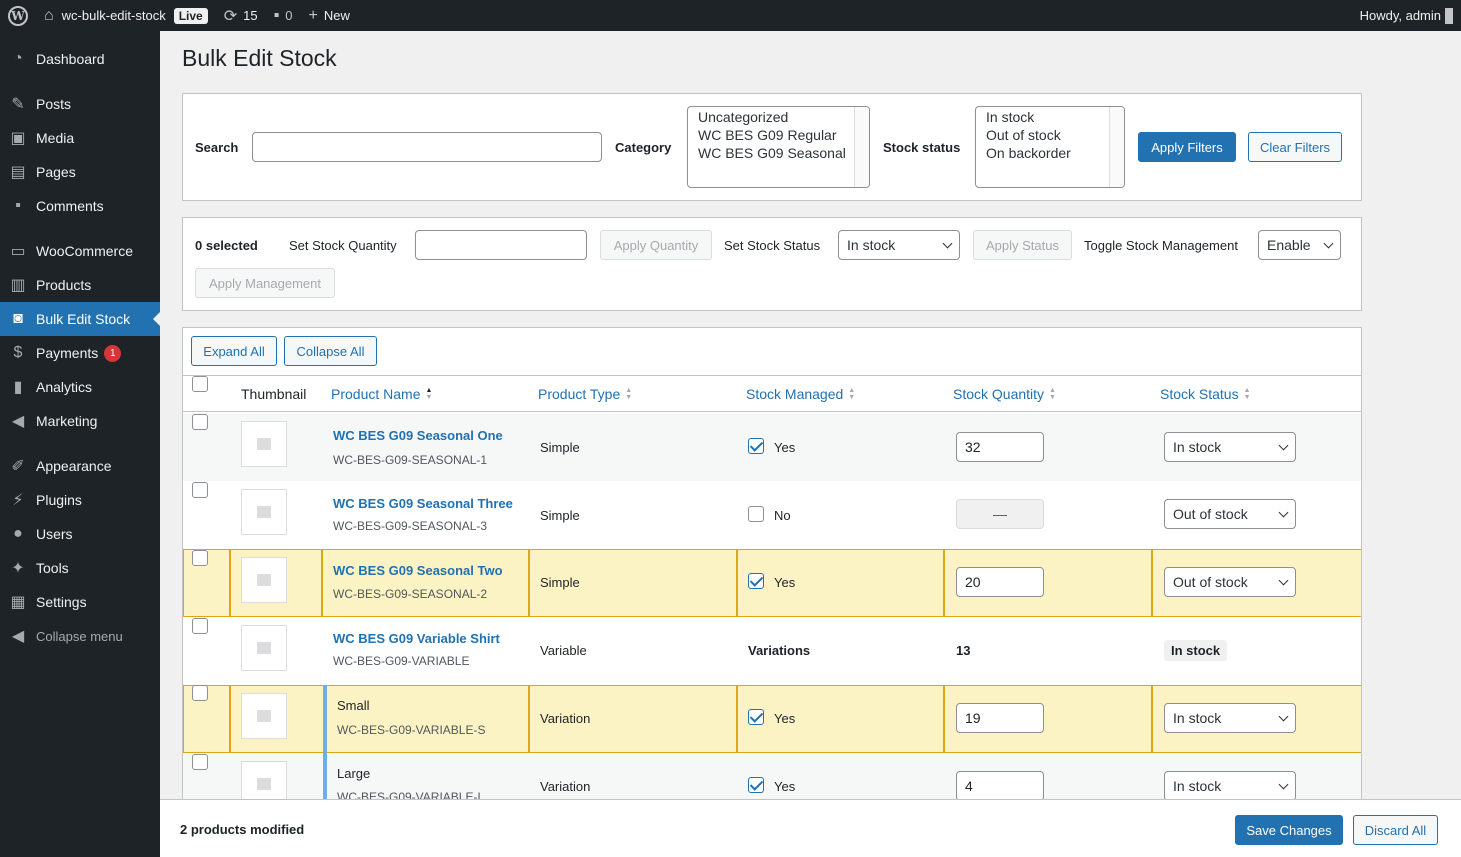 The width and height of the screenshot is (1461, 857). I want to click on sidebar-item-label: Collapse menu, so click(79, 636).